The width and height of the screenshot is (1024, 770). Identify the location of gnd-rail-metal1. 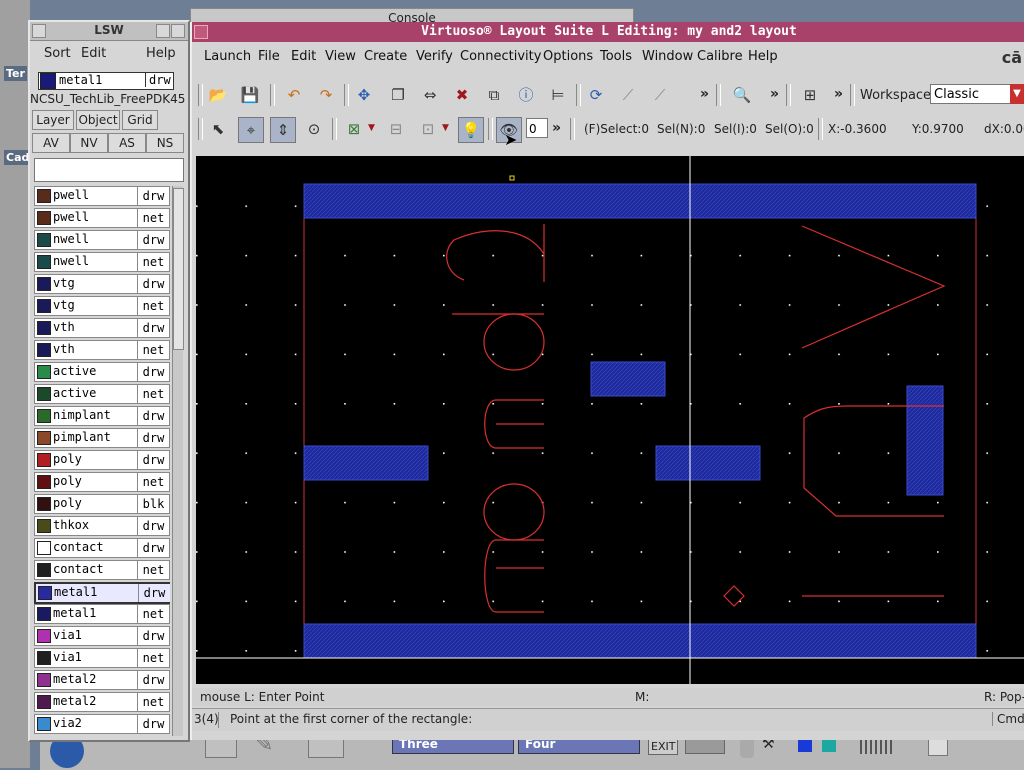
(640, 641).